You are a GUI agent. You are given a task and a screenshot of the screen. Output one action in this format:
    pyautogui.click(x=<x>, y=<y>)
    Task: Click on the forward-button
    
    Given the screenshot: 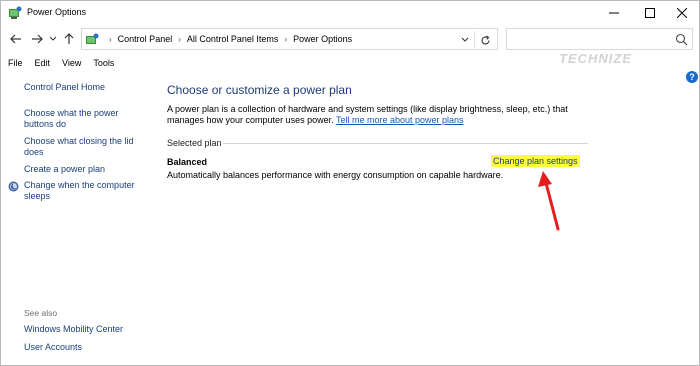 What is the action you would take?
    pyautogui.click(x=37, y=39)
    